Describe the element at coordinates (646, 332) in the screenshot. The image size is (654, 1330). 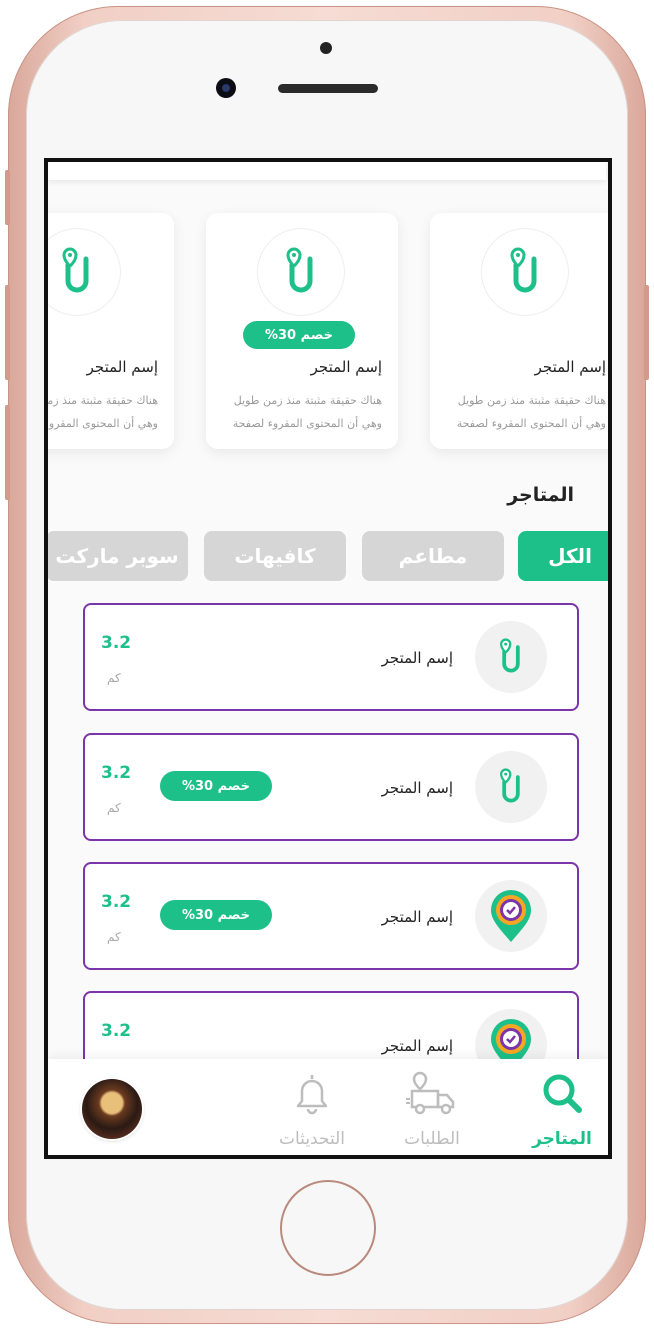
I see `power-button` at that location.